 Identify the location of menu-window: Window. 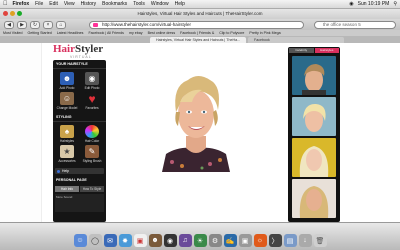
(160, 4).